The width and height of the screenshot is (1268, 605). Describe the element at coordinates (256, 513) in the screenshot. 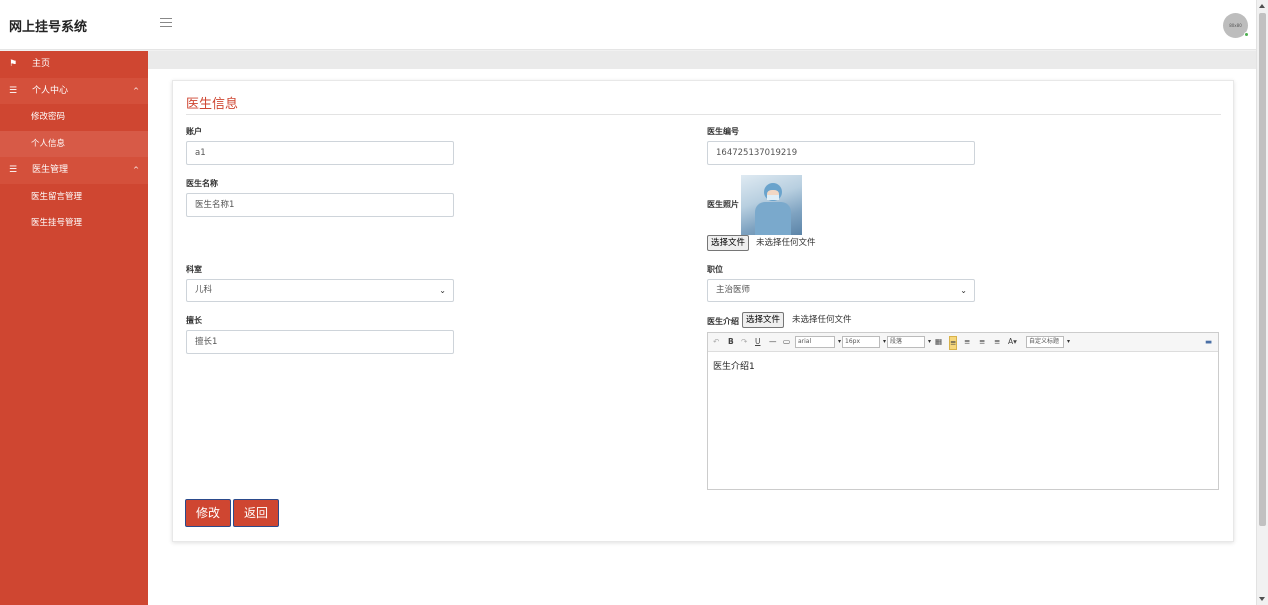

I see `back-button: 返回` at that location.